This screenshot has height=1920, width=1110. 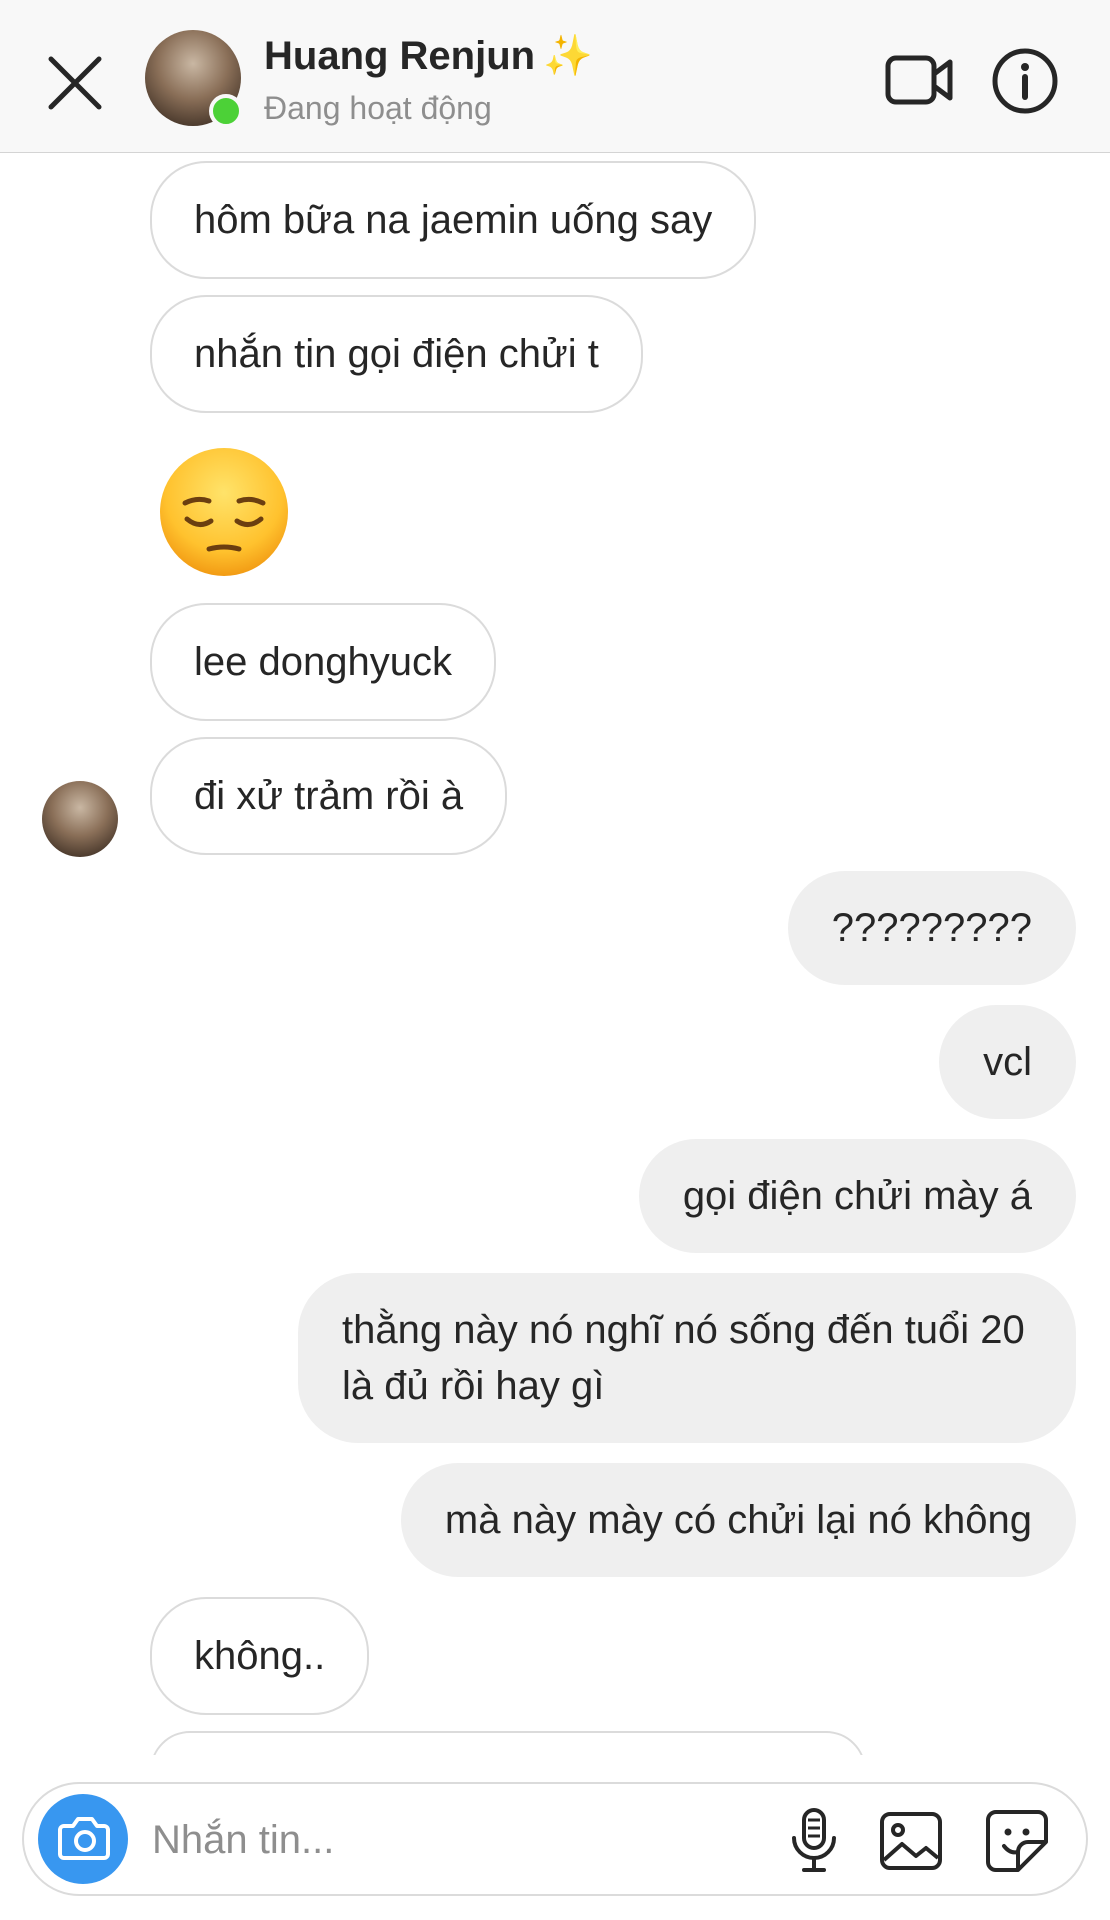 I want to click on chat-header: Huang Renjun ✨ Đang hoạt động, so click(x=555, y=76).